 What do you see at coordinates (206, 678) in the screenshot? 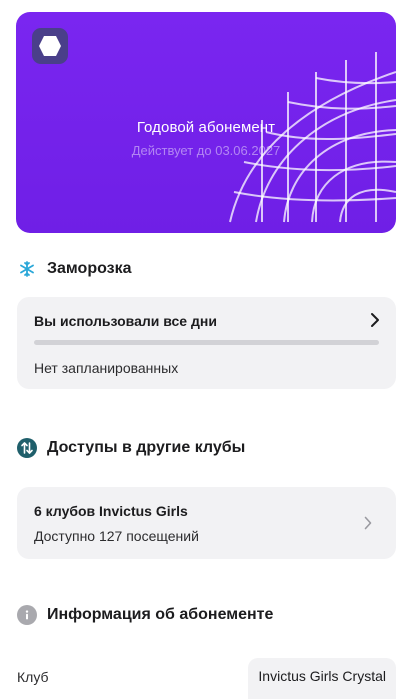
I see `club-info-row: Клуб Invictus Girls Crystal` at bounding box center [206, 678].